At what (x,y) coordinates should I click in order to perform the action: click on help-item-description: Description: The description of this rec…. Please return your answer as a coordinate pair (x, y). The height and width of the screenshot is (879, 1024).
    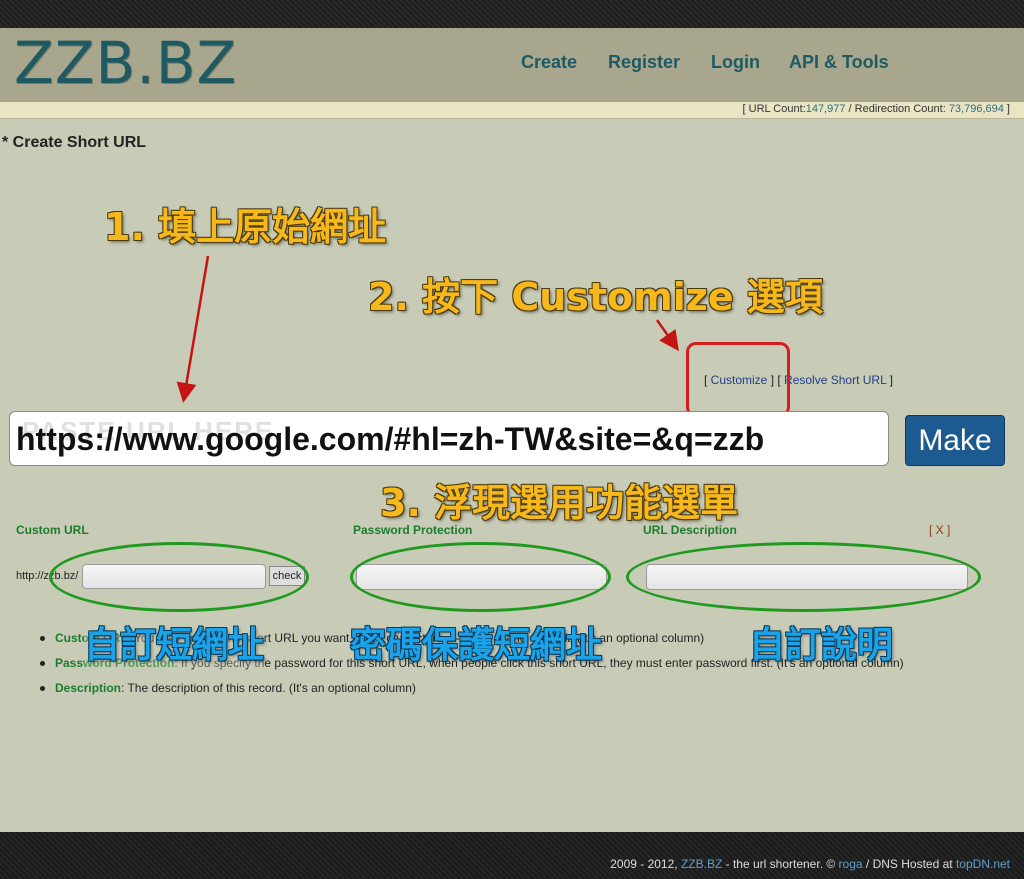
    Looking at the image, I should click on (228, 688).